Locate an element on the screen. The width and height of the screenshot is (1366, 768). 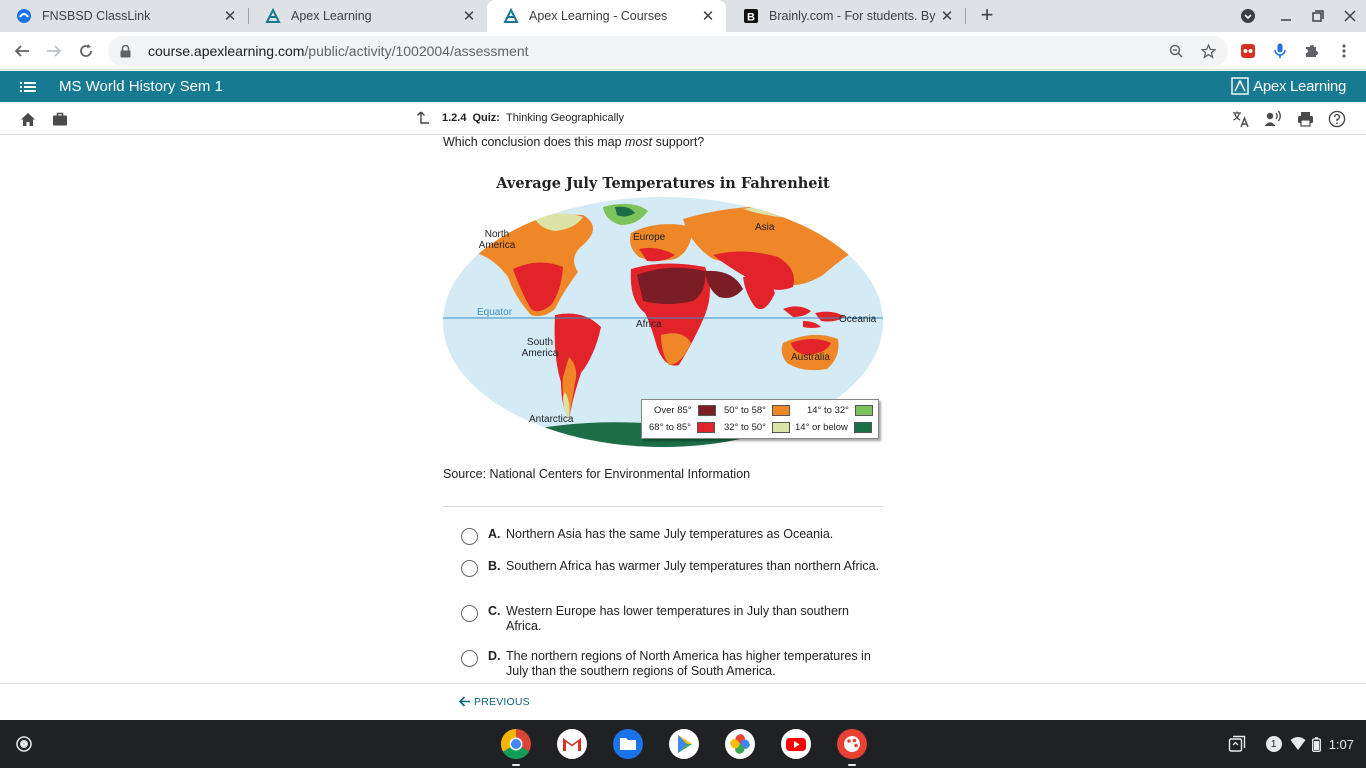
screenshot-tool-icon is located at coordinates (1237, 744).